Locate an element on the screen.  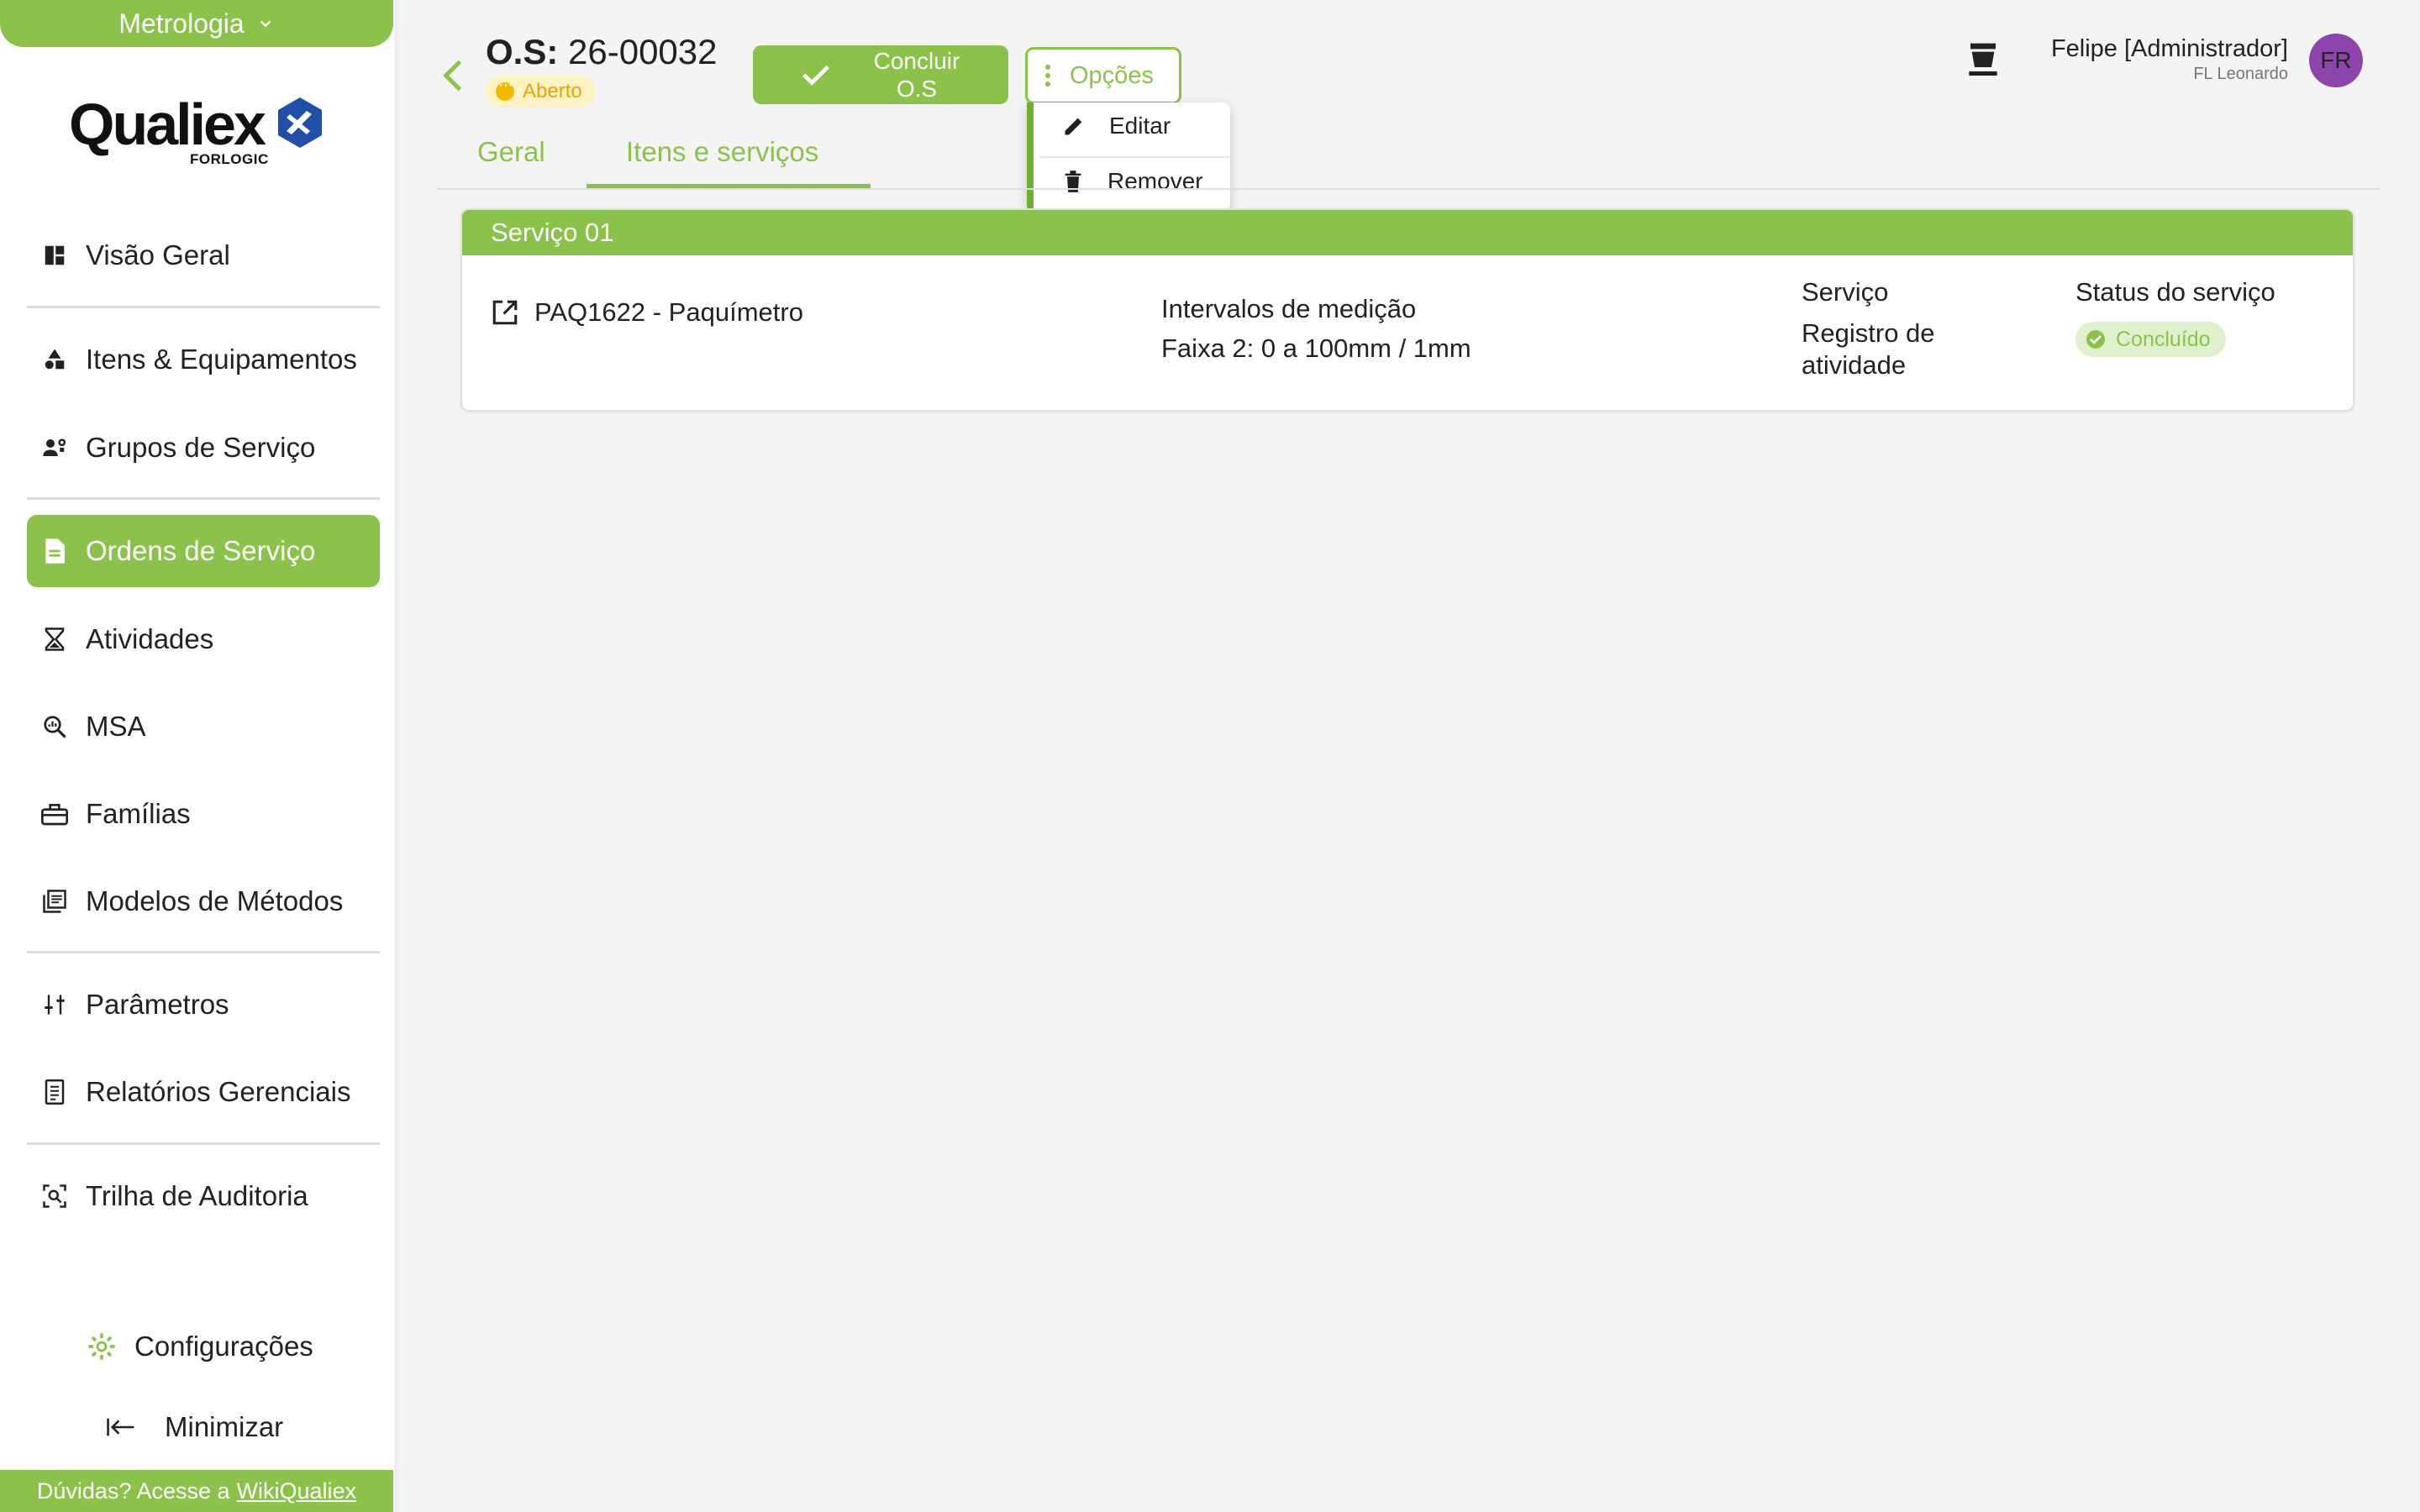
menu-item-label: Editar is located at coordinates (1140, 126).